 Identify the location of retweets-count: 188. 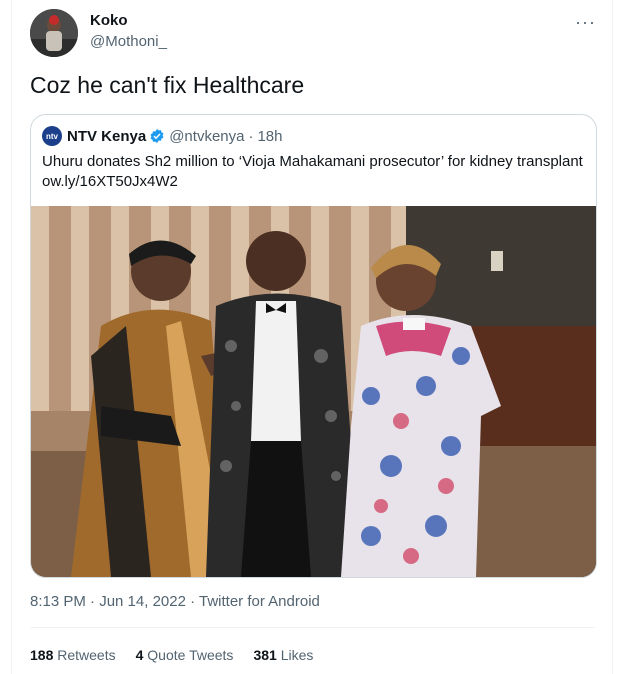
(42, 655).